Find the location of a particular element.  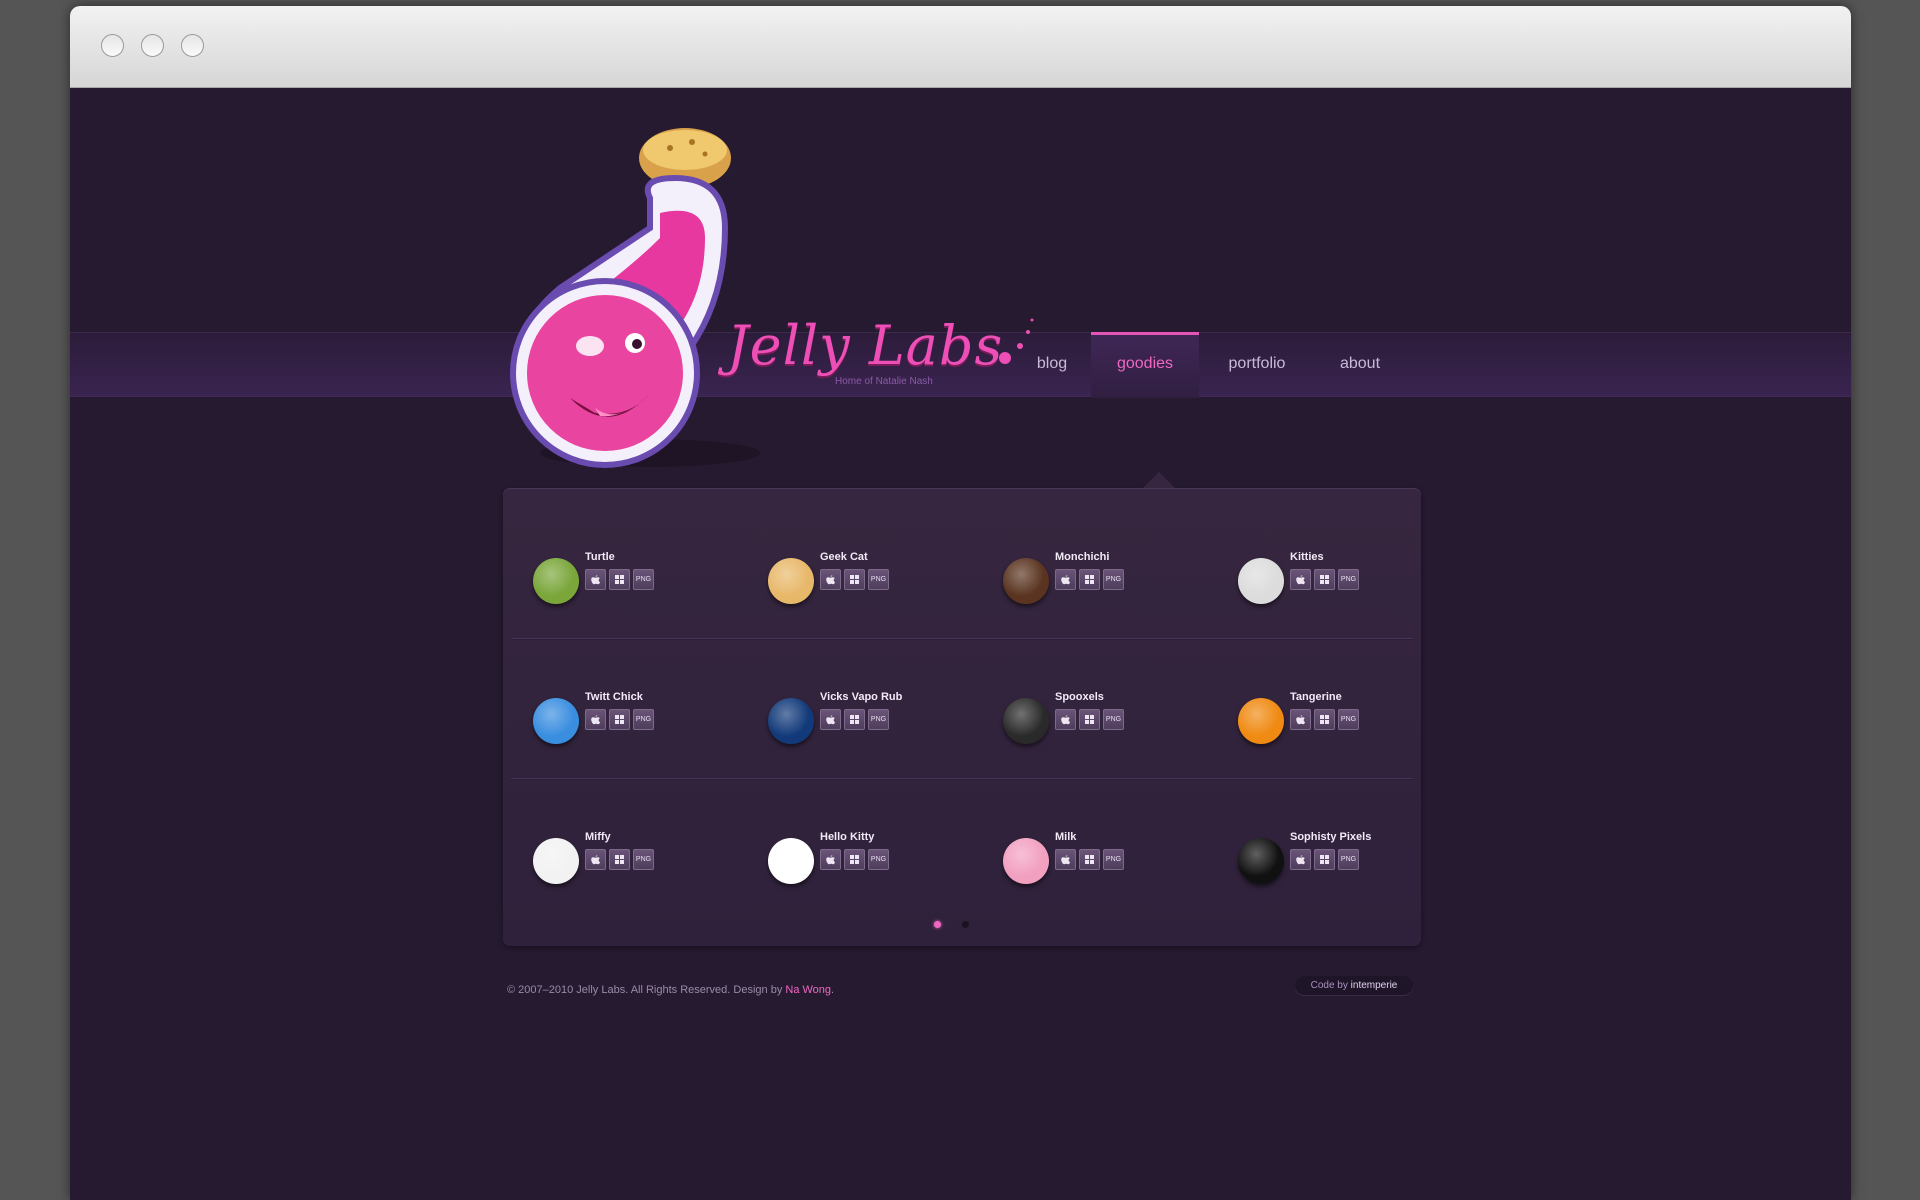

goodie-item: Tangerine PNG is located at coordinates (1353, 716).